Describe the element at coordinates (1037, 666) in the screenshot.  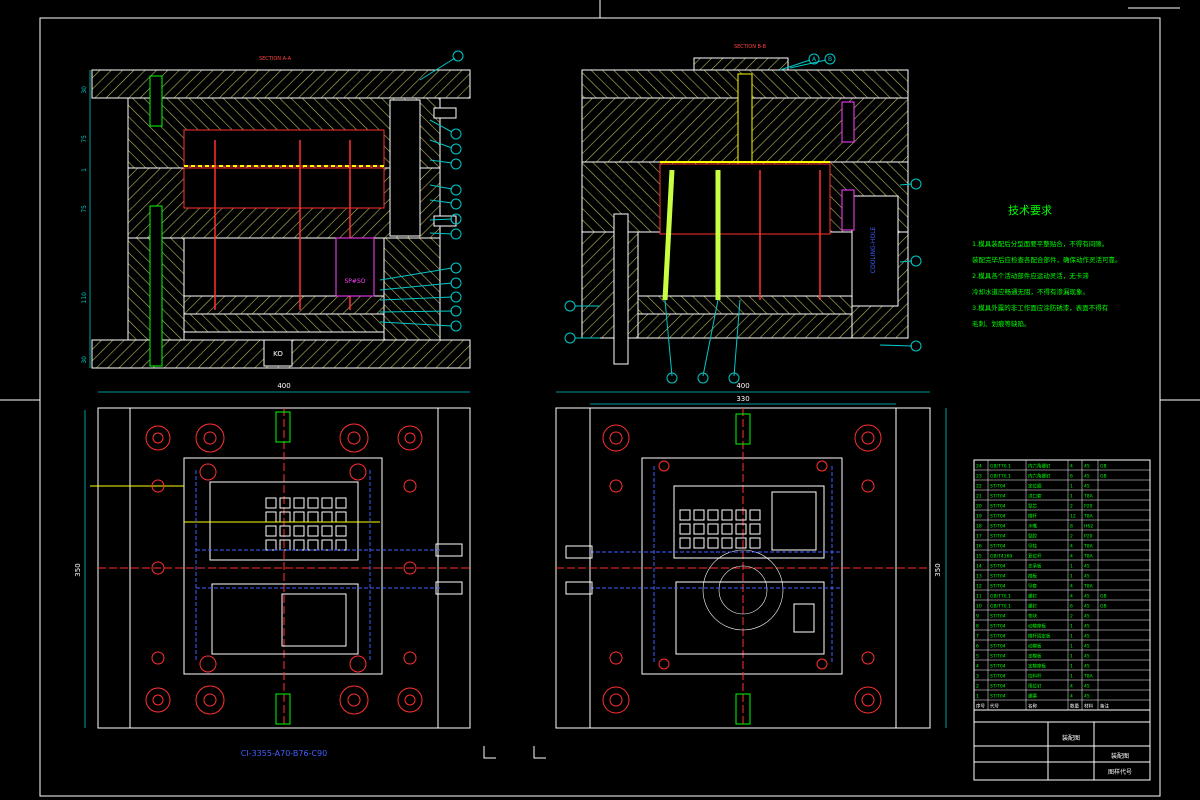
I see `bom-cell: 定模座板` at that location.